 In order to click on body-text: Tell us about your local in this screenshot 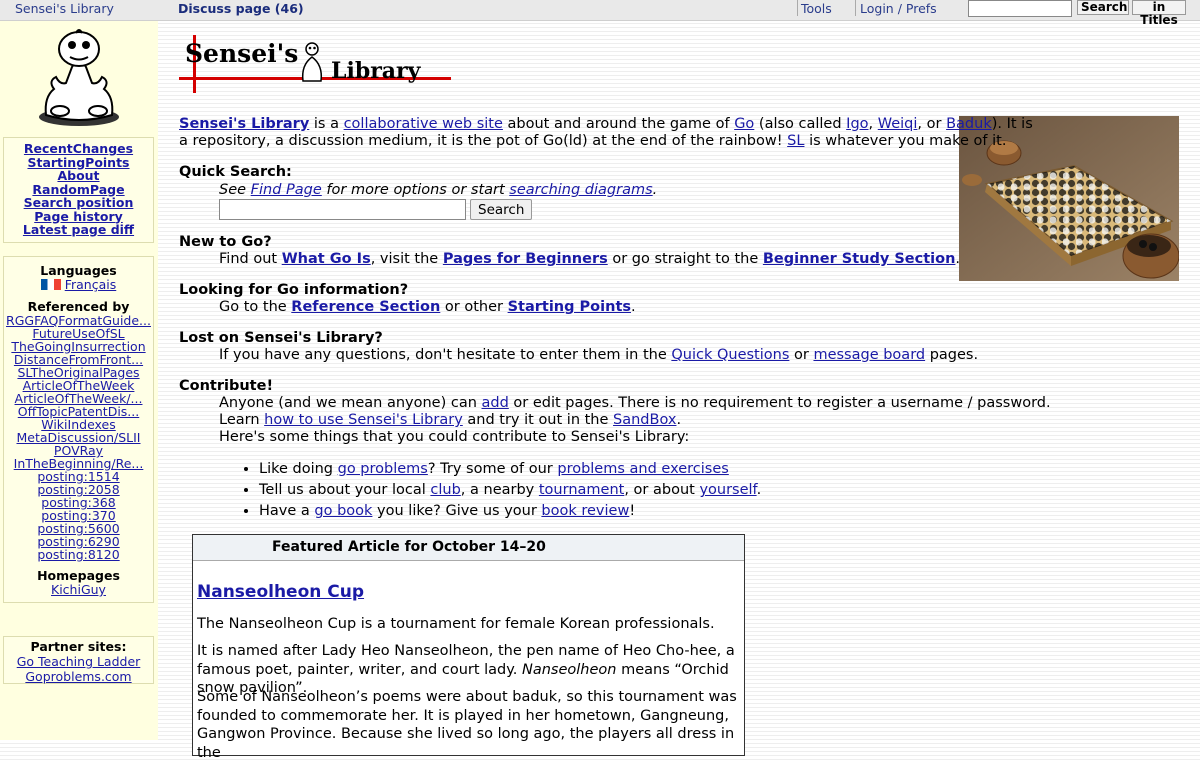, I will do `click(345, 490)`.